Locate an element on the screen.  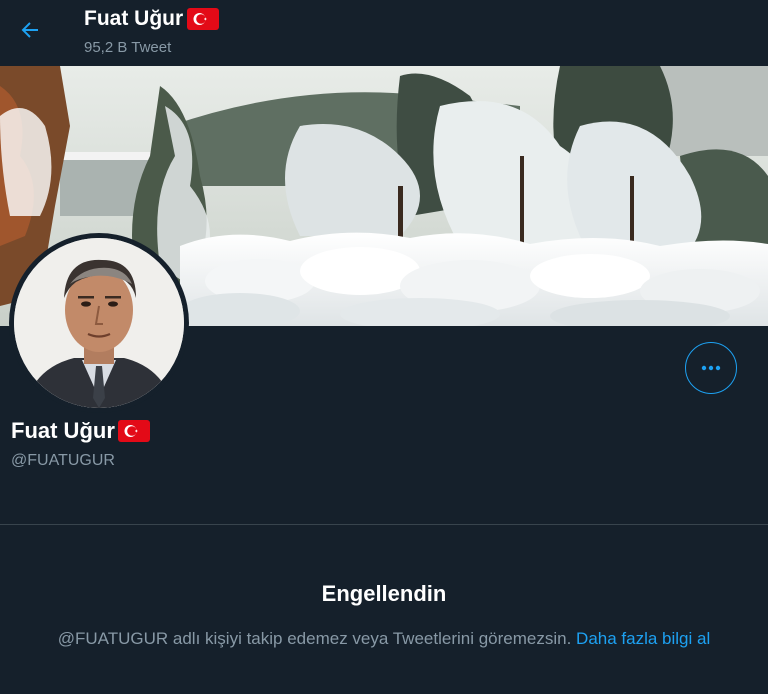
avatar-photo is located at coordinates (99, 323).